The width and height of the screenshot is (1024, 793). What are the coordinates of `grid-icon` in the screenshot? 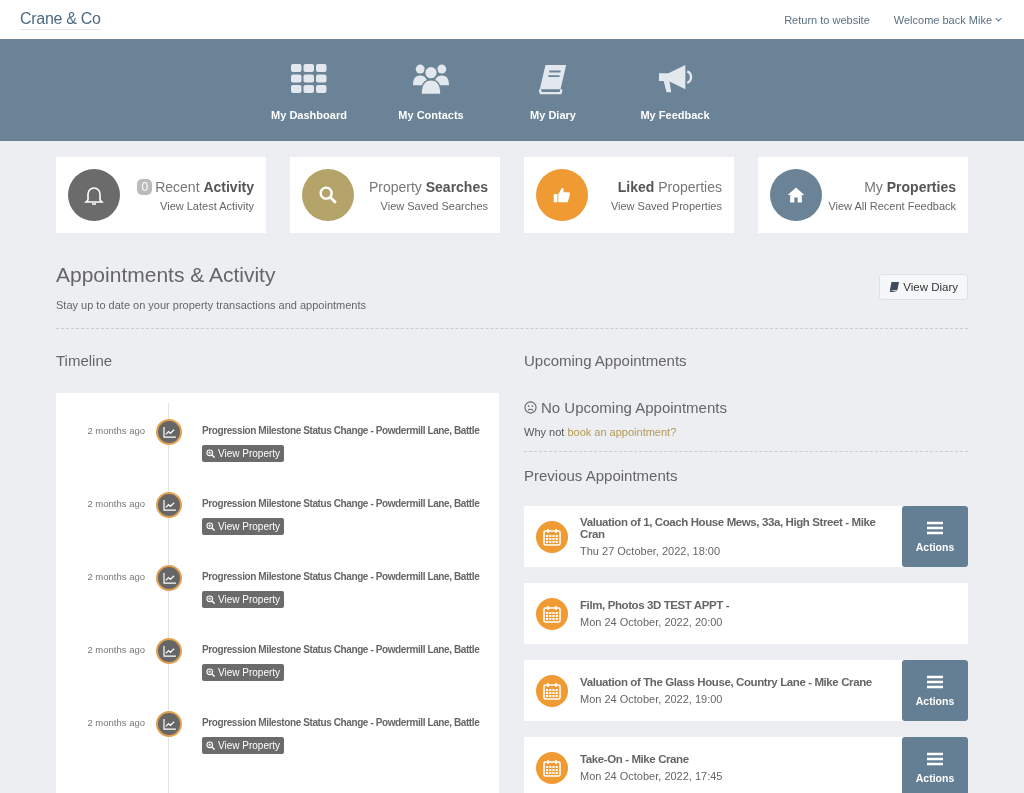 It's located at (309, 79).